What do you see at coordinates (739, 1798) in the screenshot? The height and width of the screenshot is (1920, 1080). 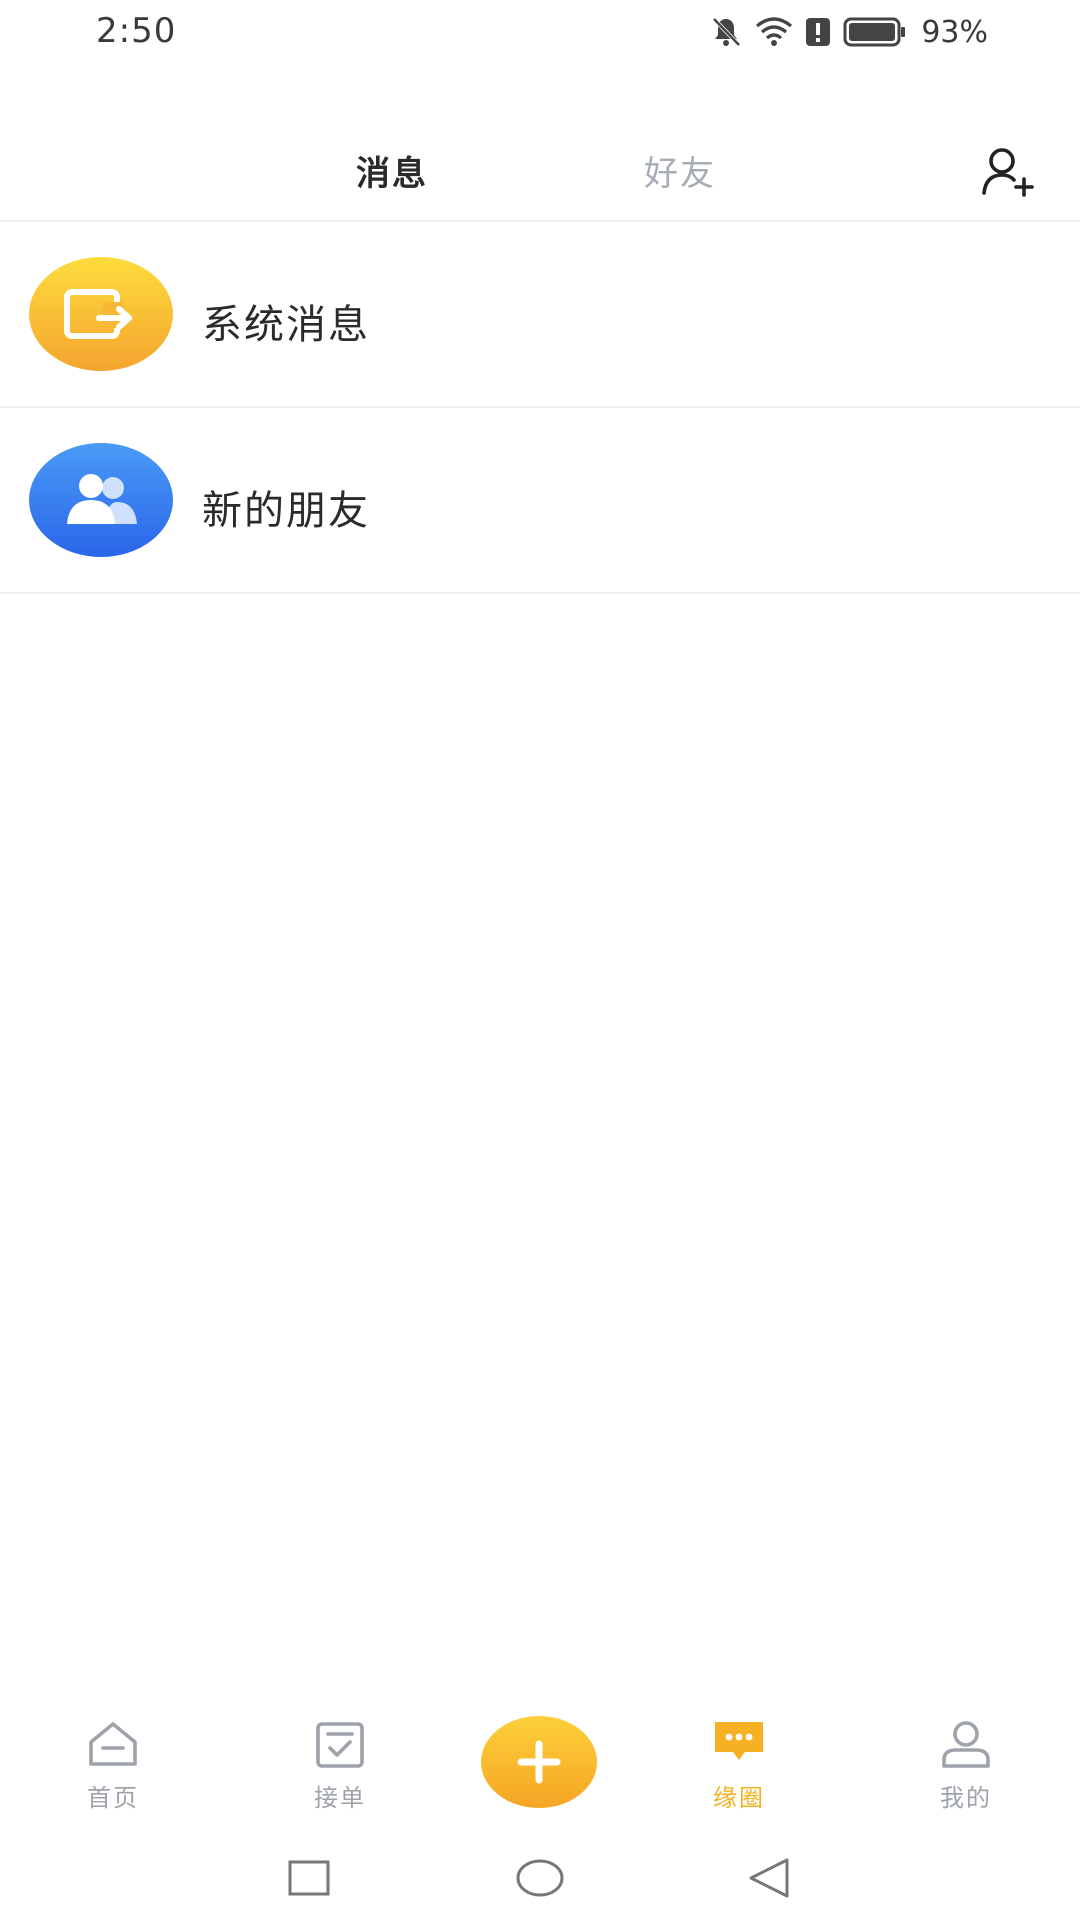 I see `nav-label: 缘圈` at bounding box center [739, 1798].